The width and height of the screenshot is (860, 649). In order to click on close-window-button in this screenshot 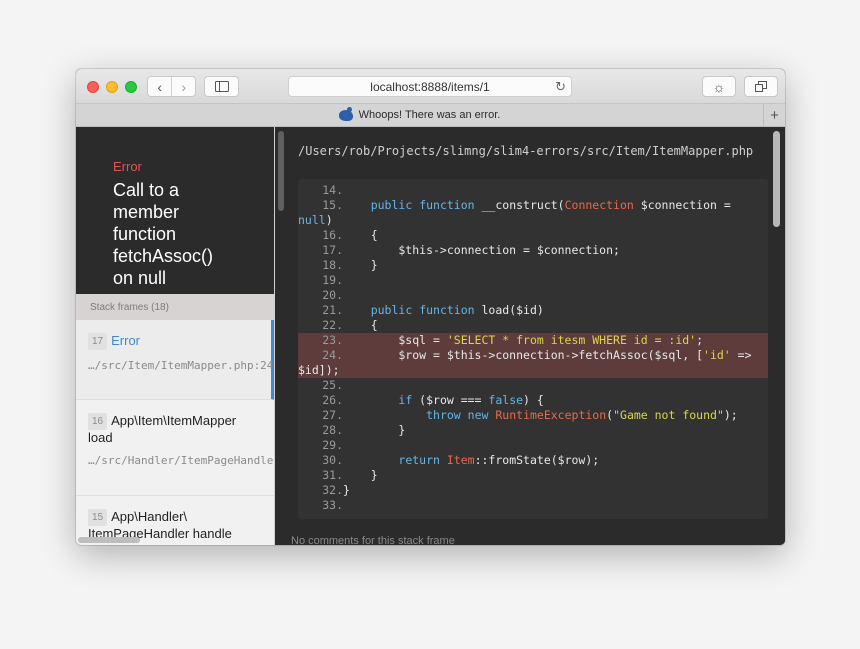, I will do `click(93, 87)`.